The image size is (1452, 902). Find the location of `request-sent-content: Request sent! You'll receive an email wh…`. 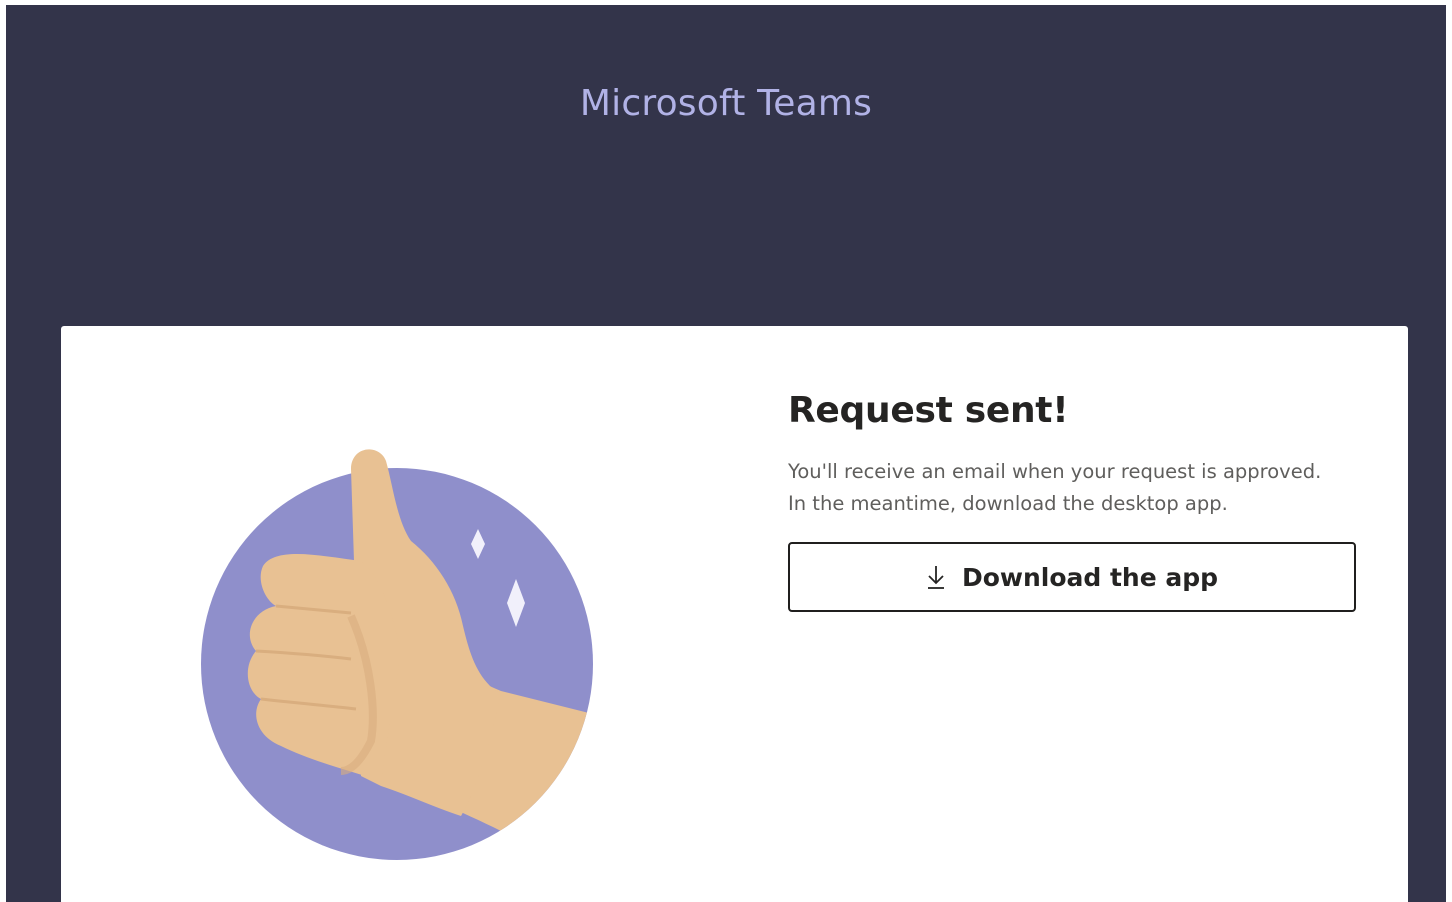

request-sent-content: Request sent! You'll receive an email wh… is located at coordinates (1078, 500).